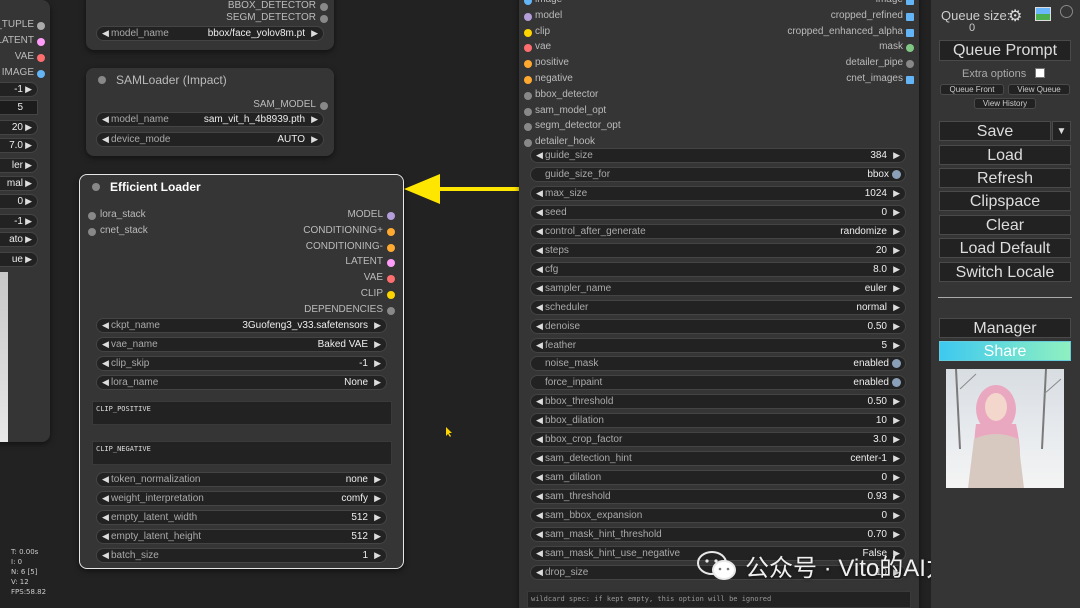 The image size is (1080, 608). What do you see at coordinates (1039, 89) in the screenshot?
I see `view-queue-button: View Queue` at bounding box center [1039, 89].